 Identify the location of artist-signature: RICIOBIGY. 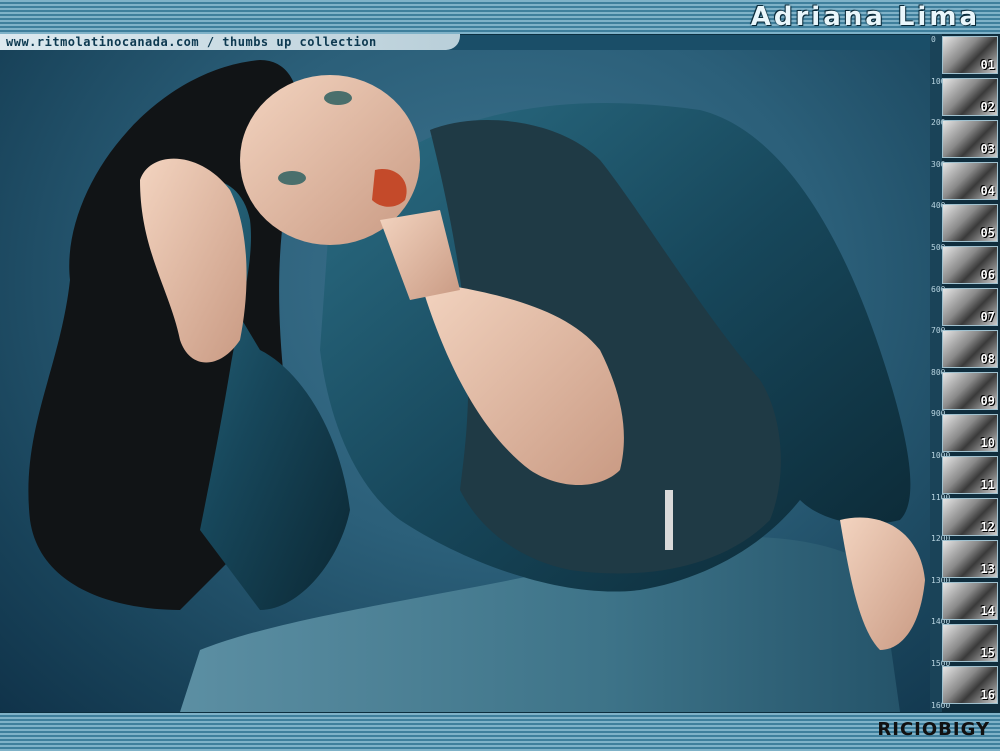
(933, 729).